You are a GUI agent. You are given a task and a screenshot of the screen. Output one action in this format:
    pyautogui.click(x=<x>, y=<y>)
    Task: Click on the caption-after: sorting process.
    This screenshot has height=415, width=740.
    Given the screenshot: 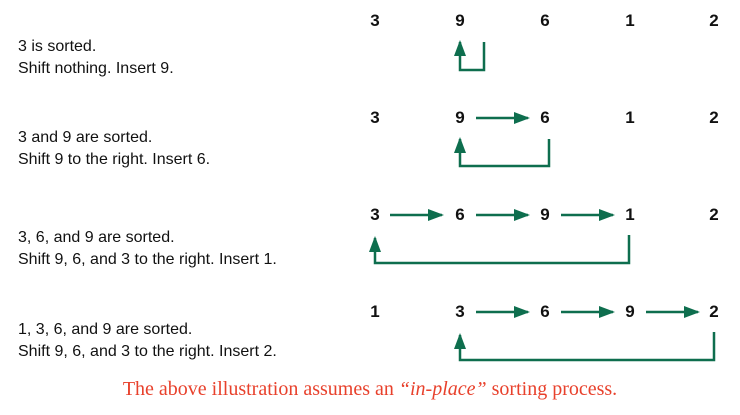 What is the action you would take?
    pyautogui.click(x=552, y=389)
    